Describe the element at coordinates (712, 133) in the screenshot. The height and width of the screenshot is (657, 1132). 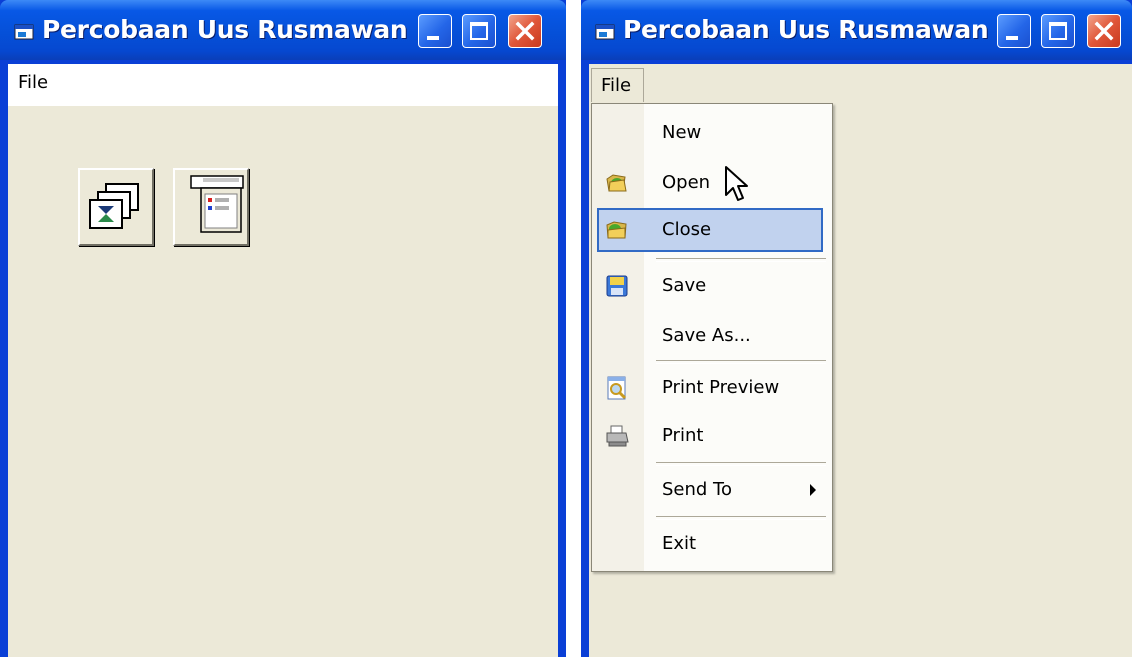
I see `menu-item-new: New` at that location.